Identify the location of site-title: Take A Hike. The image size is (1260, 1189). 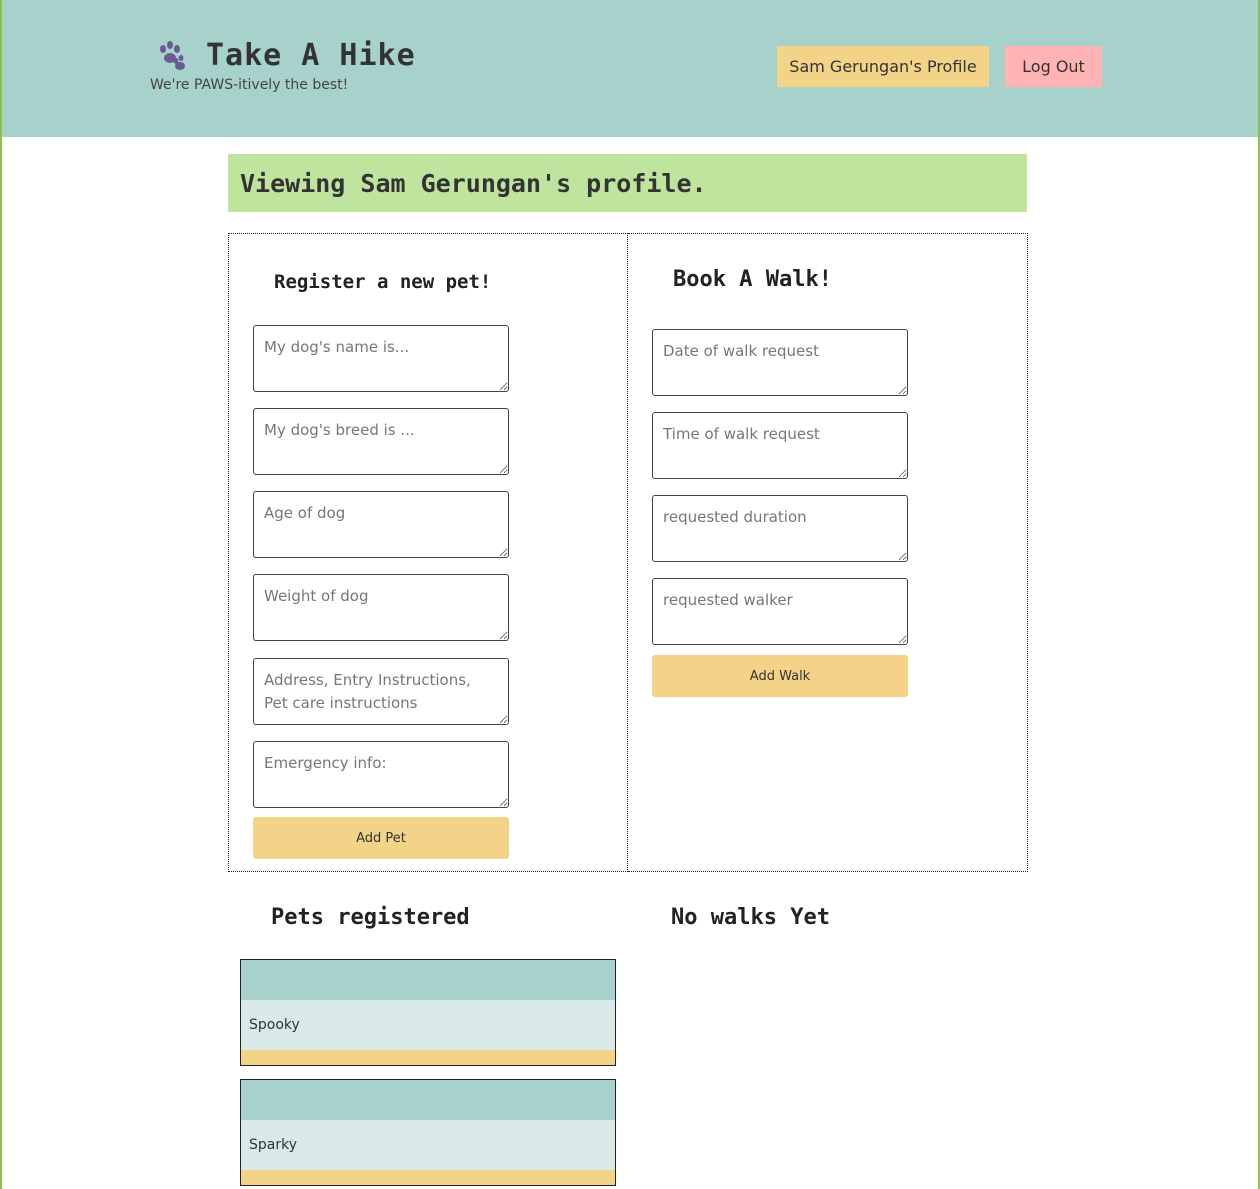
(311, 55).